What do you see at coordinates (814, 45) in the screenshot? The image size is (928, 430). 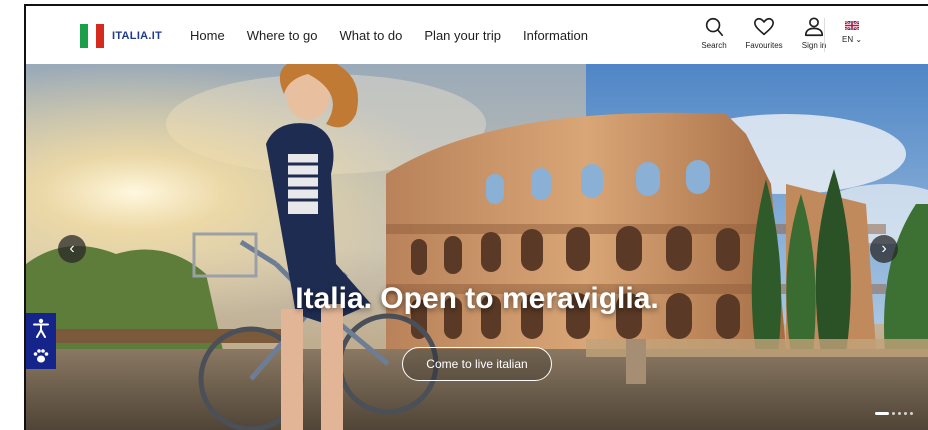 I see `sign-in-label: Sign in` at bounding box center [814, 45].